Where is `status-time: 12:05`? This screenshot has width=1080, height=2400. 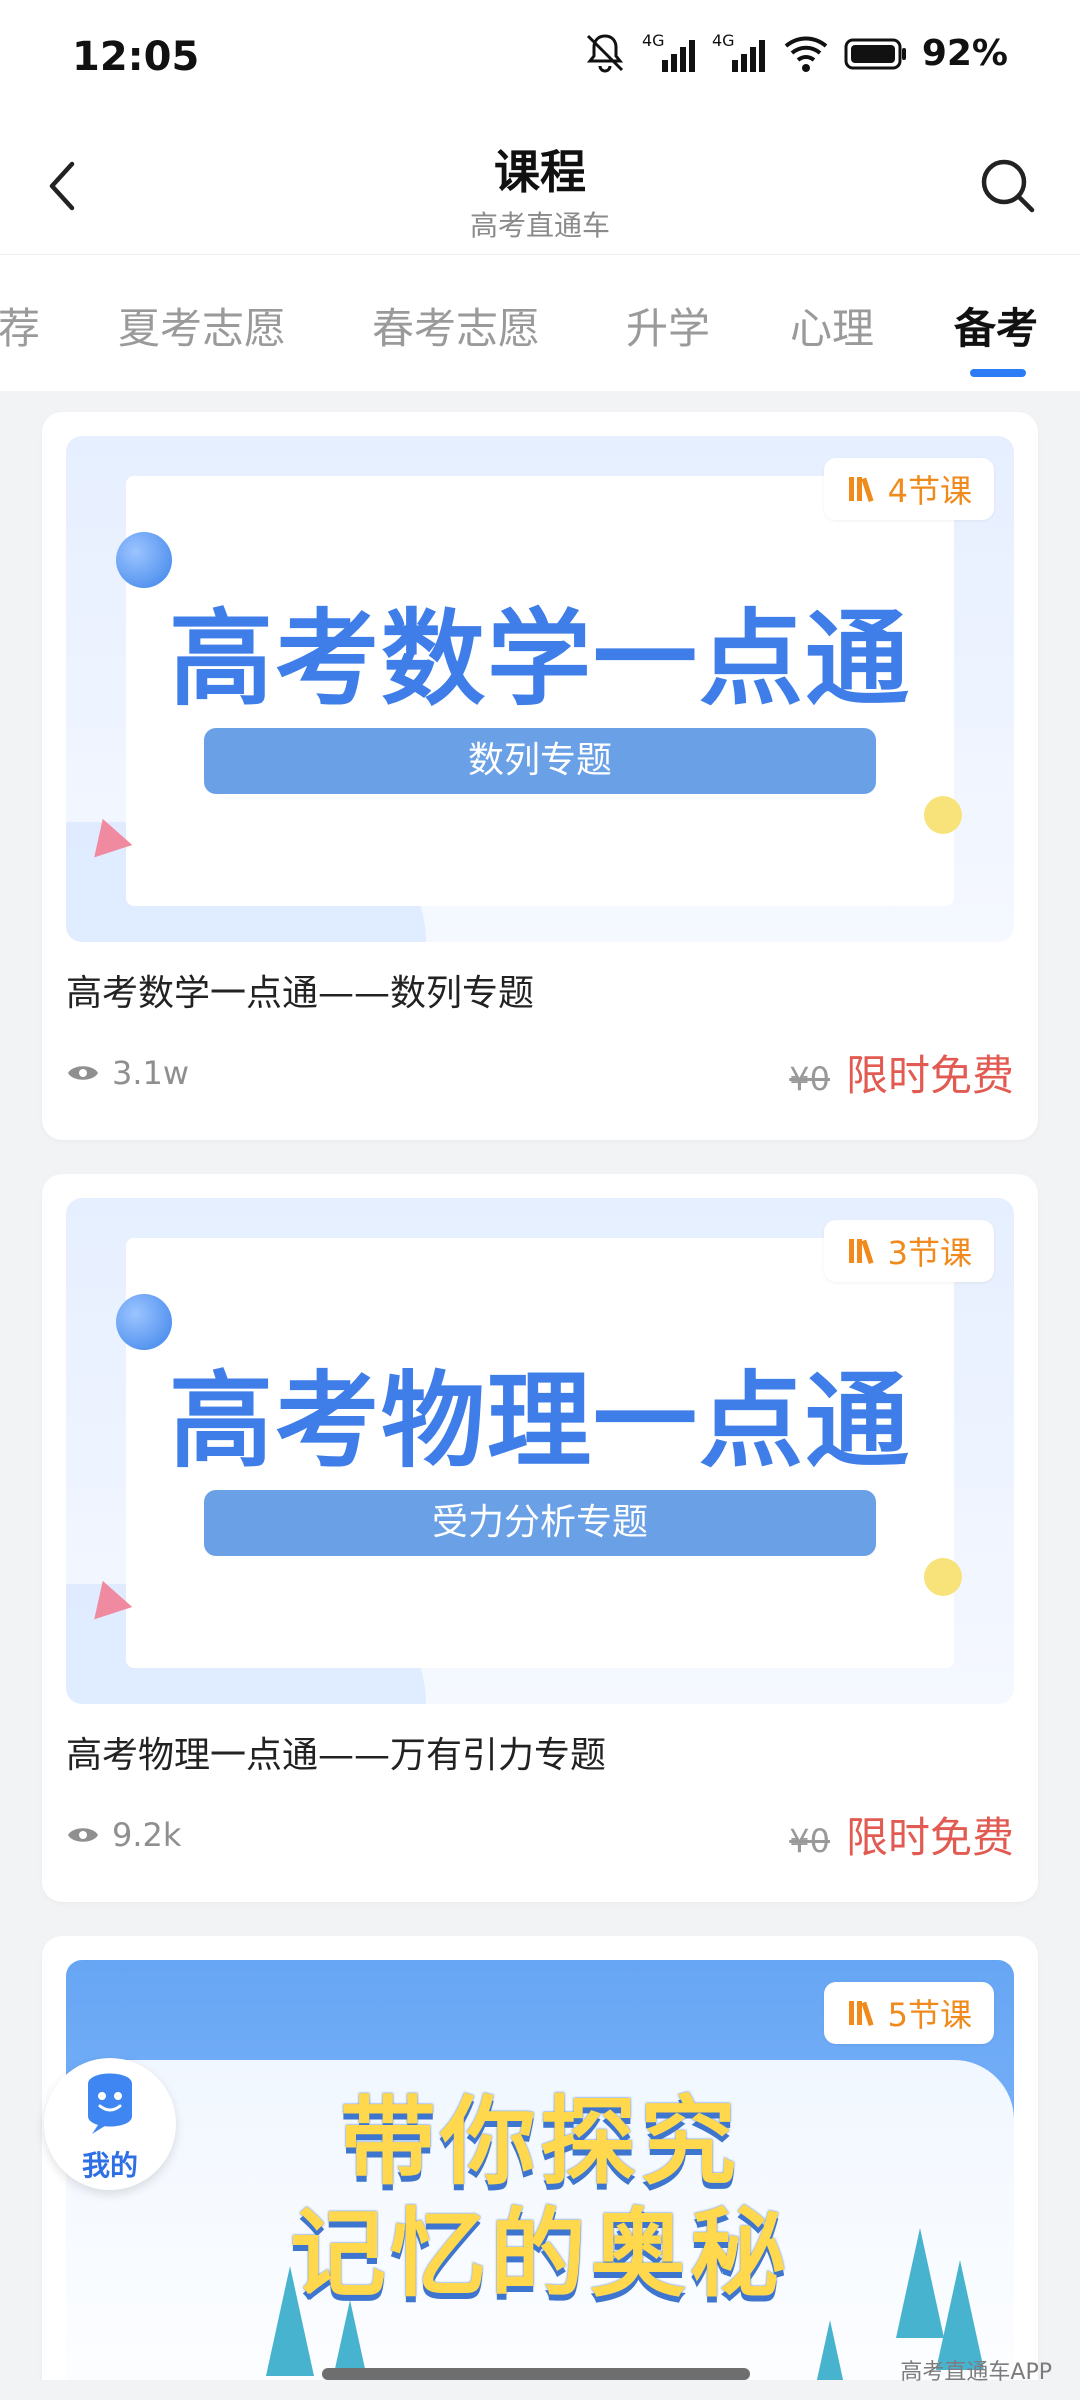
status-time: 12:05 is located at coordinates (136, 57).